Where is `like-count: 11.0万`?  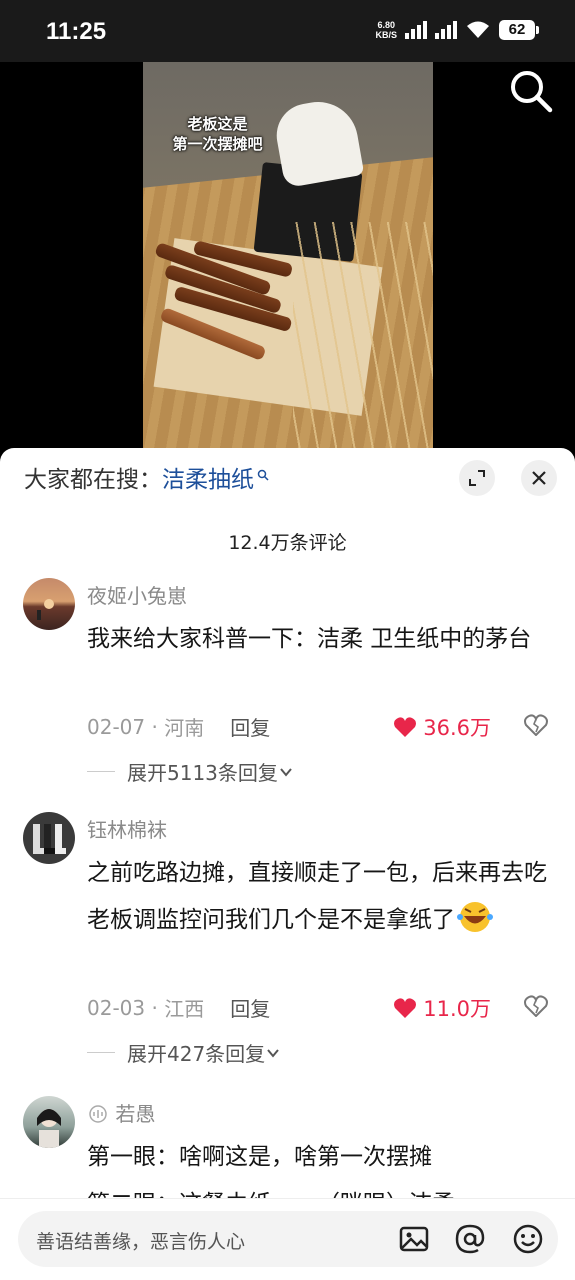 like-count: 11.0万 is located at coordinates (457, 1009).